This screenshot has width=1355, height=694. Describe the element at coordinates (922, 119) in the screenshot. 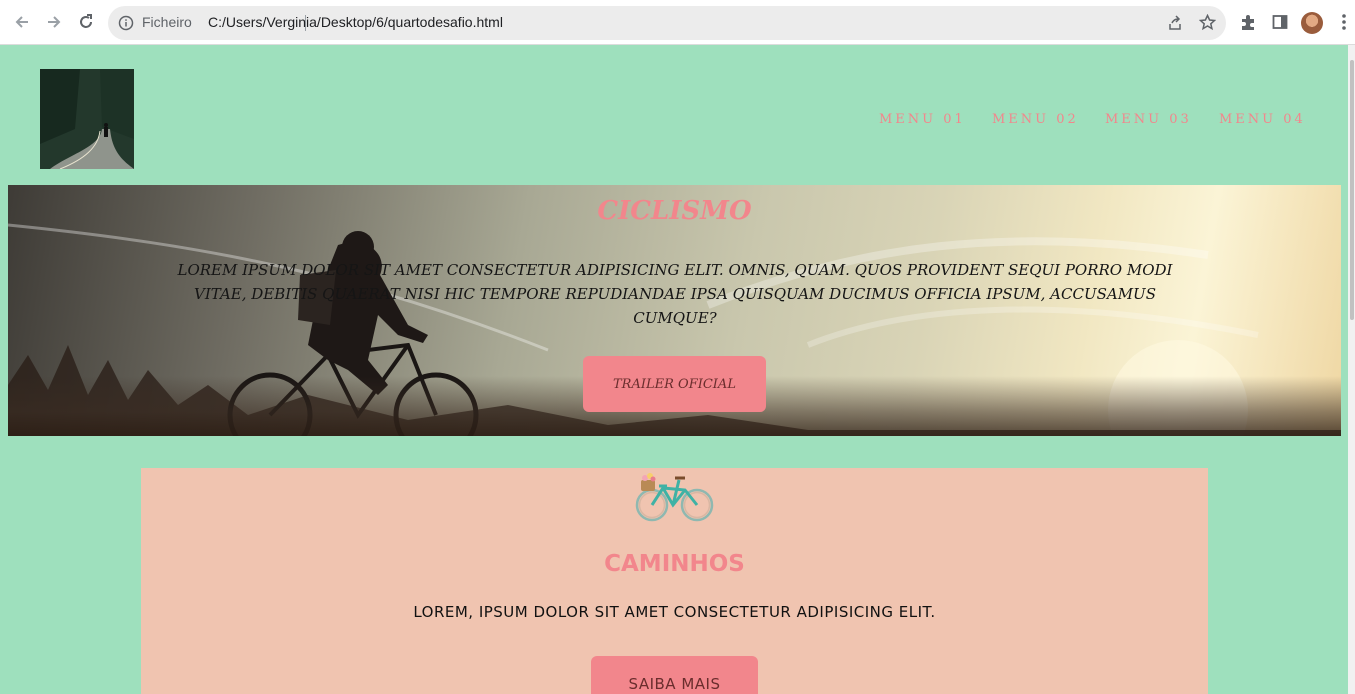

I see `menu-item-01: MENU 01` at that location.